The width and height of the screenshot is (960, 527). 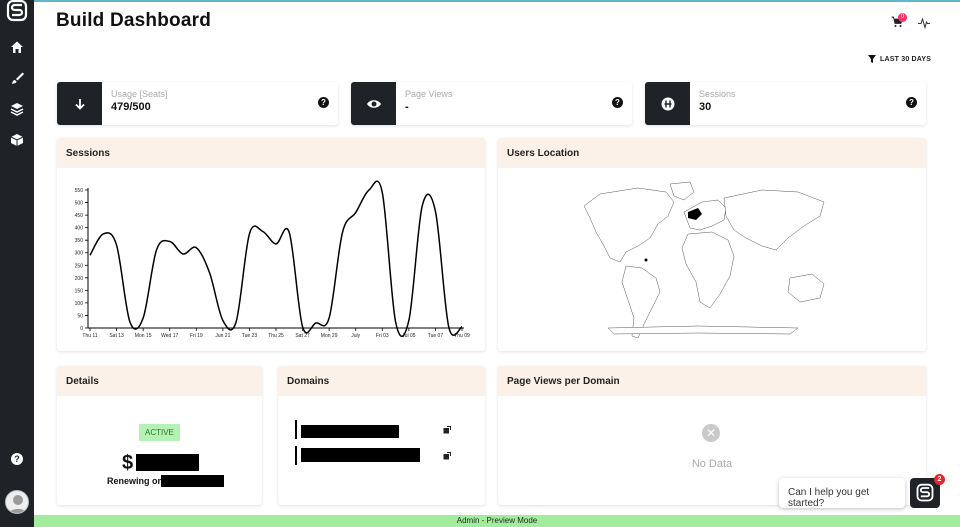 What do you see at coordinates (143, 336) in the screenshot?
I see `x-tick-label: Mon 15` at bounding box center [143, 336].